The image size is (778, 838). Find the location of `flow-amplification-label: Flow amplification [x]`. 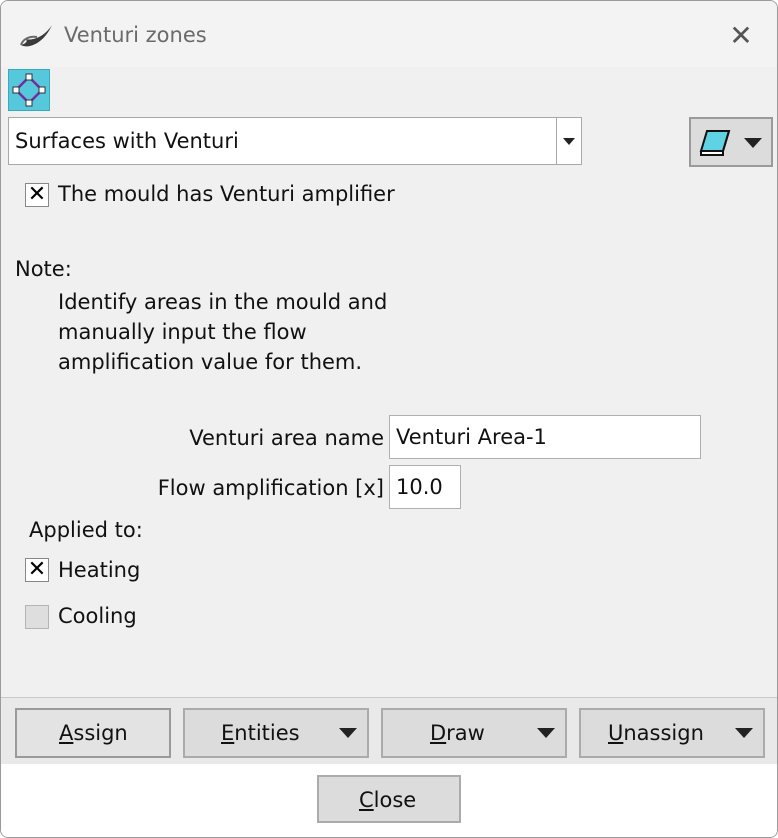

flow-amplification-label: Flow amplification [x] is located at coordinates (270, 488).